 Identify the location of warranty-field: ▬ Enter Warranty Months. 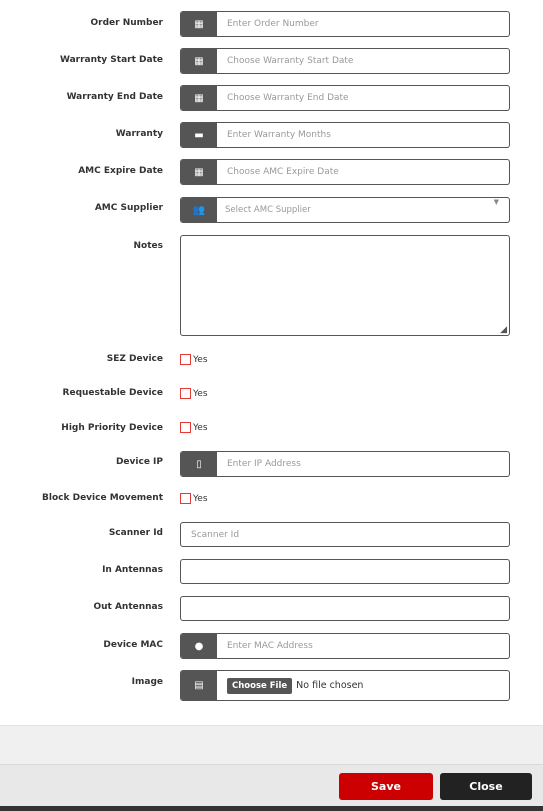
(345, 135).